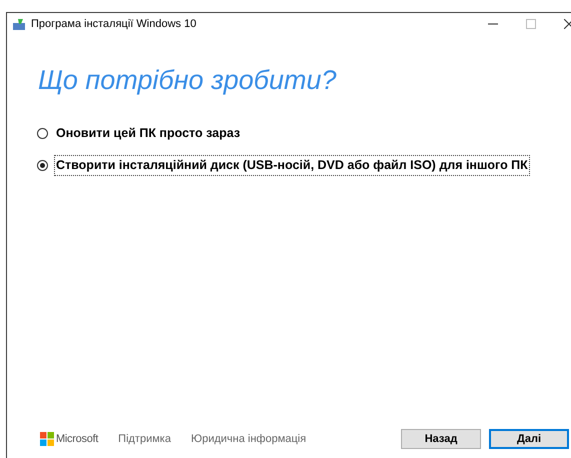 Image resolution: width=571 pixels, height=458 pixels. I want to click on option-label: Створити інсталяційний диск (USB-носій, DVD або файл ISO) для іншого ПК, so click(292, 165).